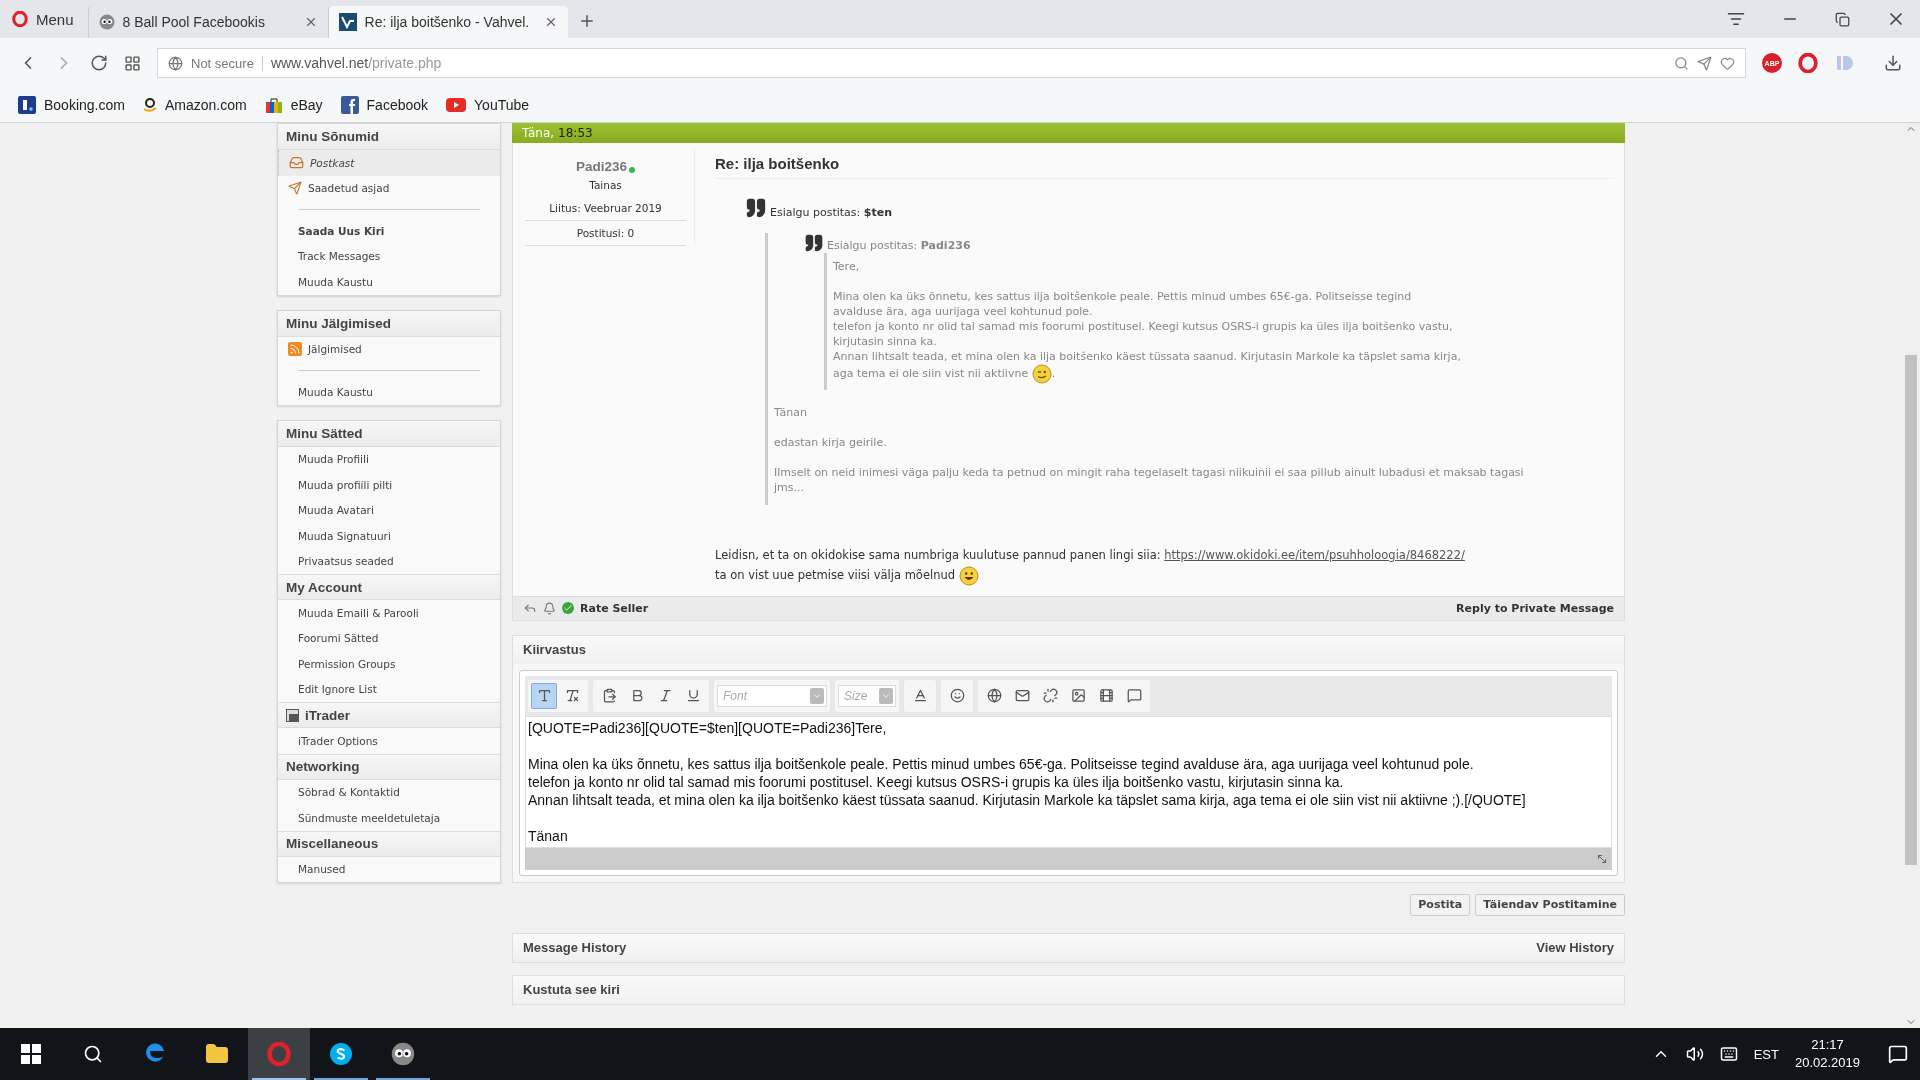 This screenshot has width=1920, height=1080. Describe the element at coordinates (295, 349) in the screenshot. I see `rss-icon` at that location.